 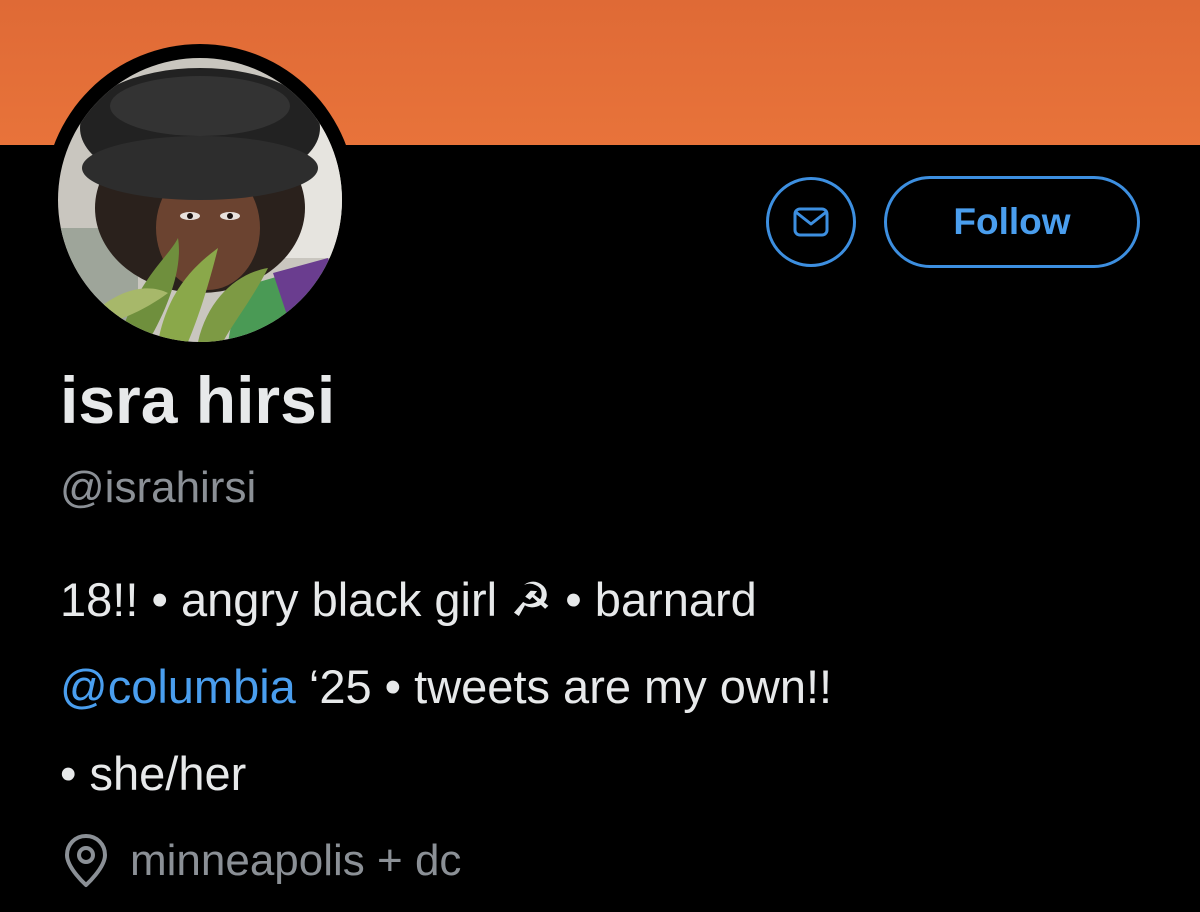 I want to click on profile-location: minneapolis + dc, so click(x=262, y=861).